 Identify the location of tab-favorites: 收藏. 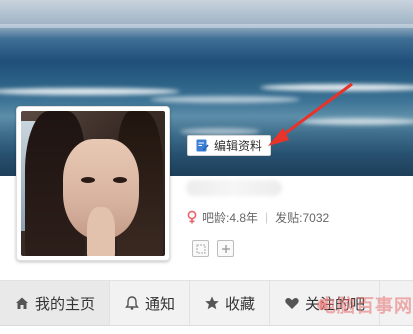
(230, 303).